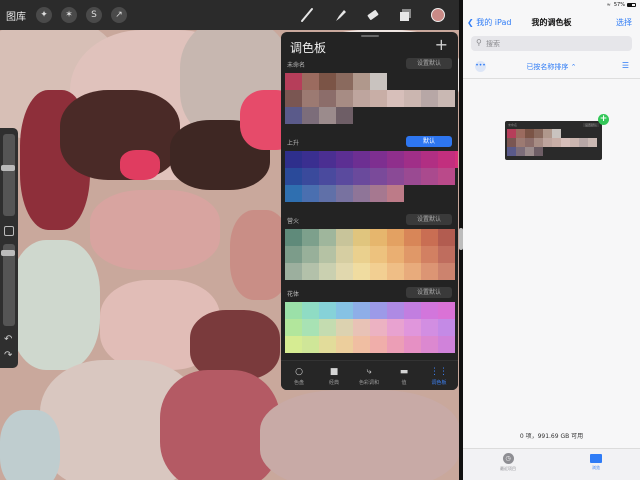  Describe the element at coordinates (551, 67) in the screenshot. I see `sort-button: 已按名称排序 ⌃` at that location.